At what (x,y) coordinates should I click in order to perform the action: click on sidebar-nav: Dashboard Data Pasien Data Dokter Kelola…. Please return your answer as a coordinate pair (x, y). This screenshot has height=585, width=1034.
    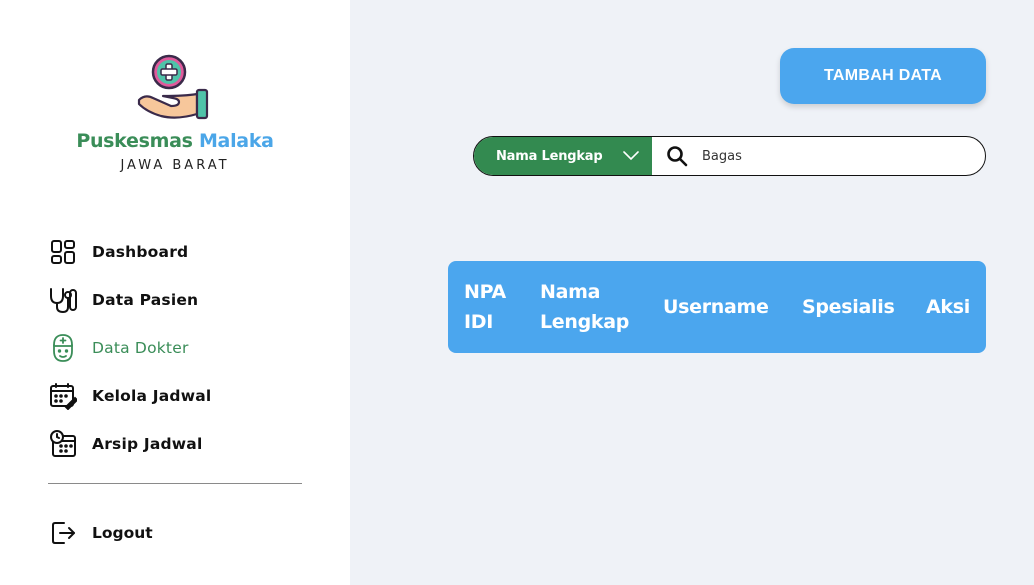
    Looking at the image, I should click on (129, 348).